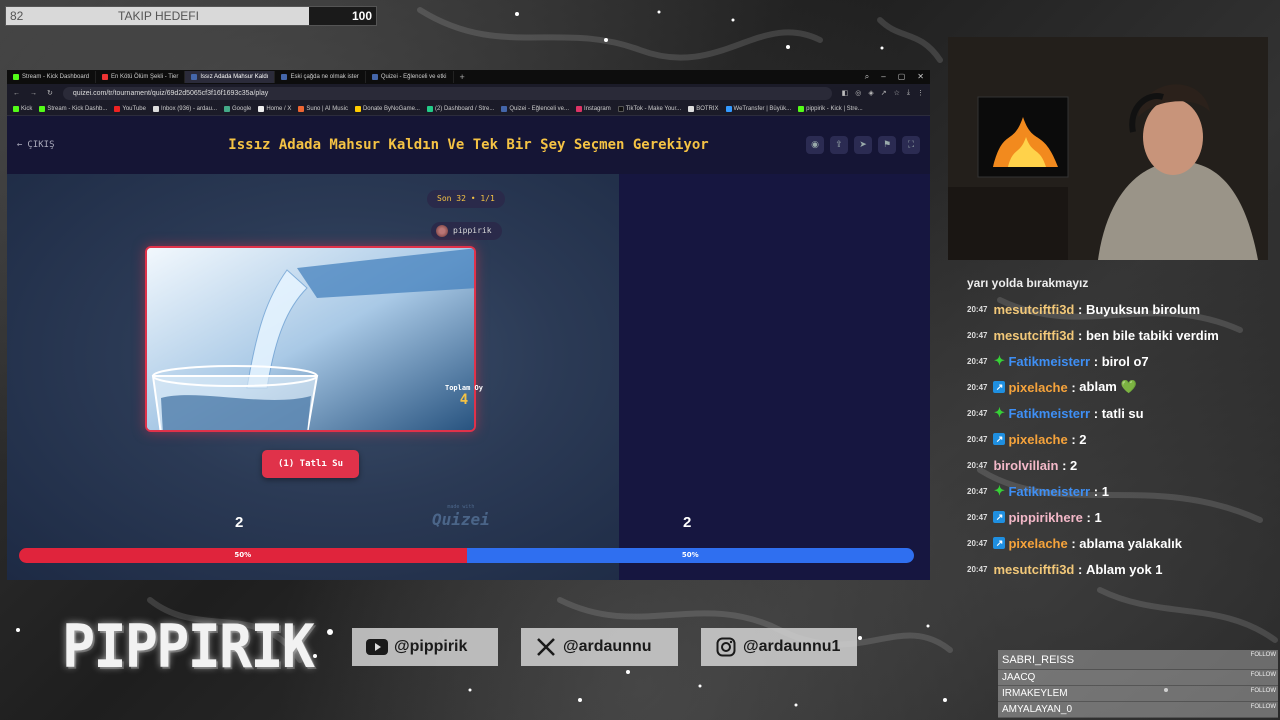 This screenshot has height=720, width=1280. I want to click on total-votes: Toplam Oy 4, so click(464, 396).